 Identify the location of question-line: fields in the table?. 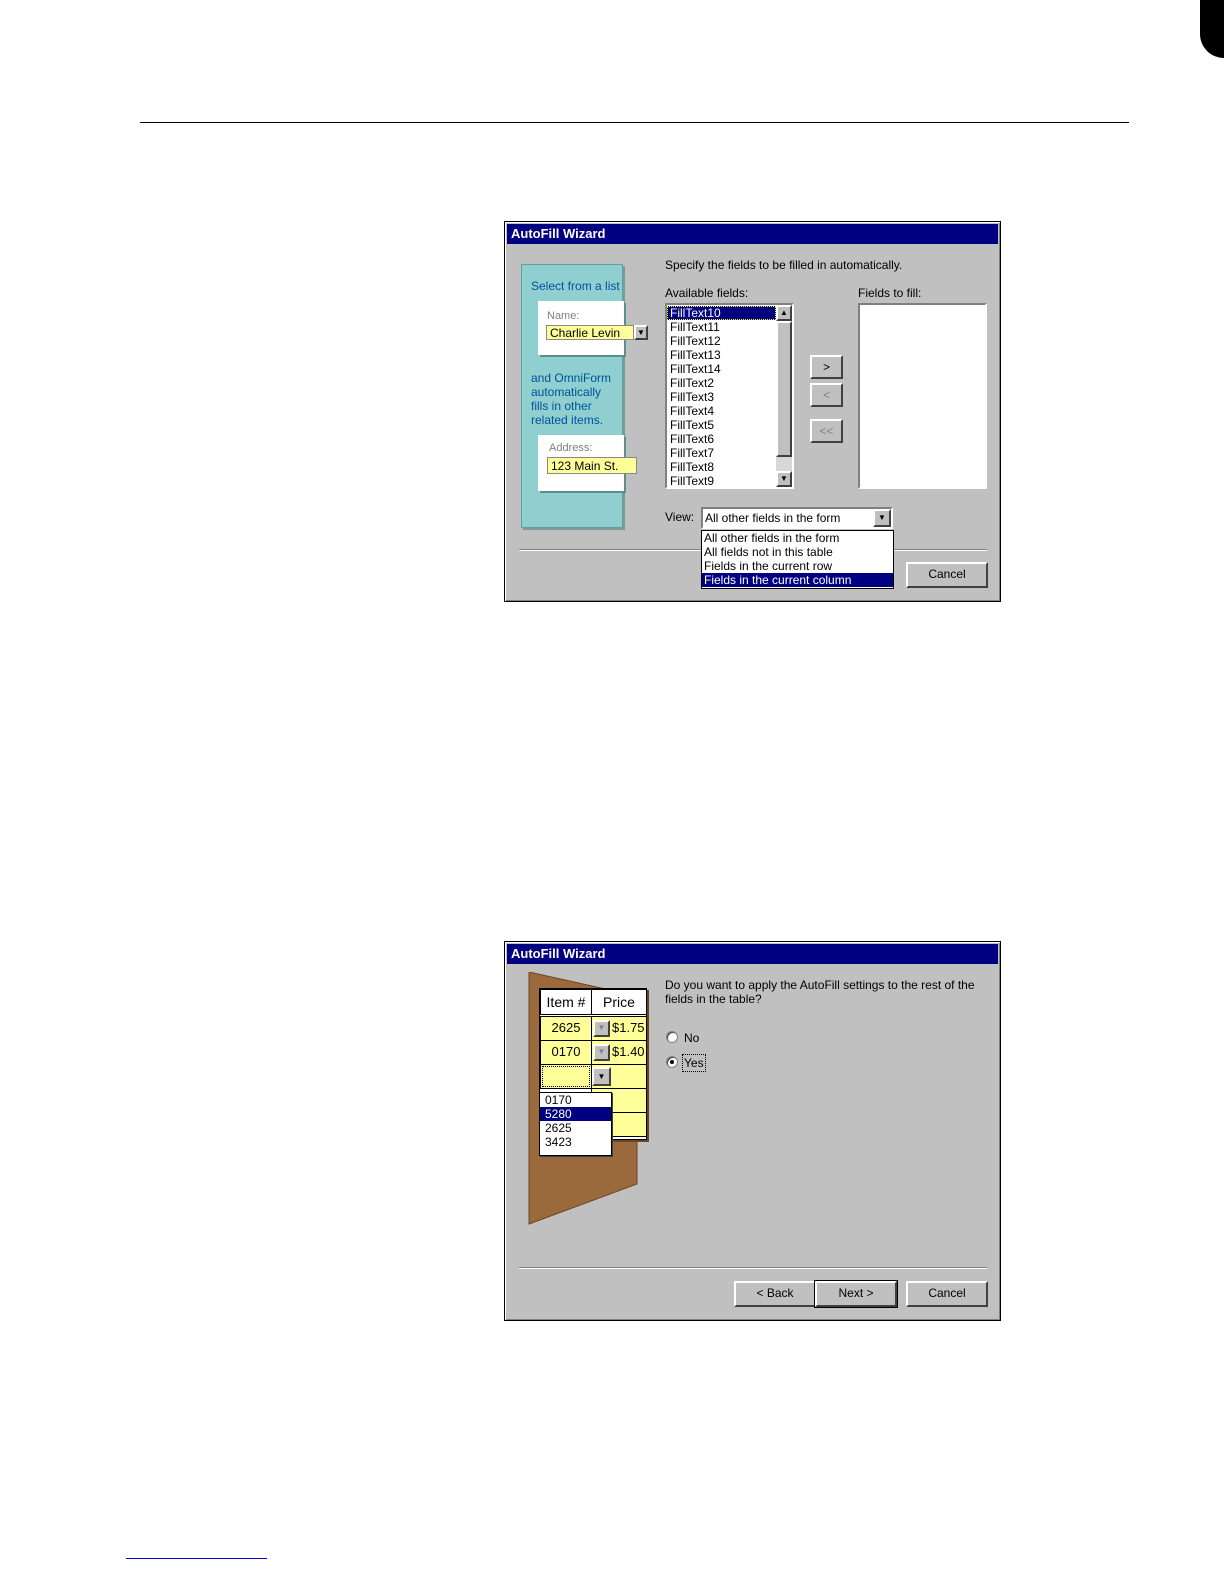
(713, 999).